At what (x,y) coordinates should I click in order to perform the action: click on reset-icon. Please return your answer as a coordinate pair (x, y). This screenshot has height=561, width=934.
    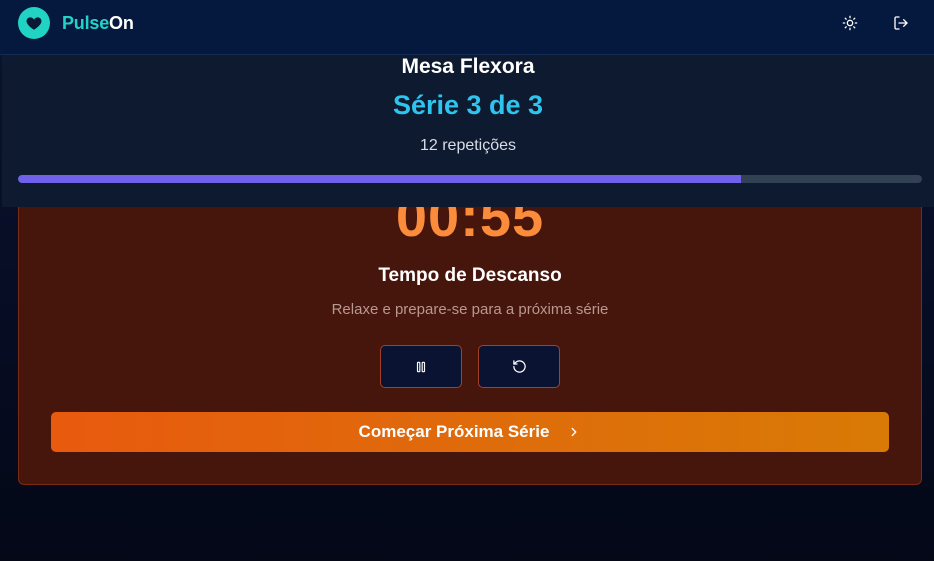
    Looking at the image, I should click on (519, 366).